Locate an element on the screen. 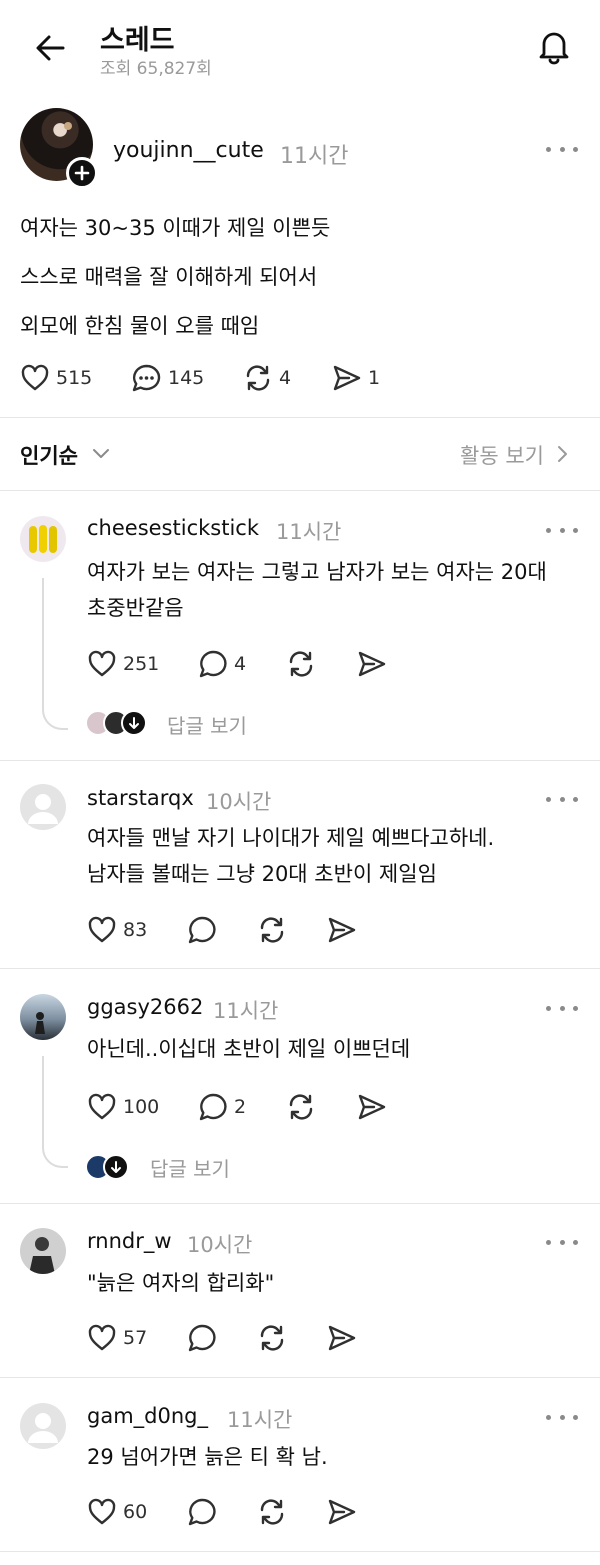 This screenshot has height=1565, width=600. chevron-right-icon is located at coordinates (563, 454).